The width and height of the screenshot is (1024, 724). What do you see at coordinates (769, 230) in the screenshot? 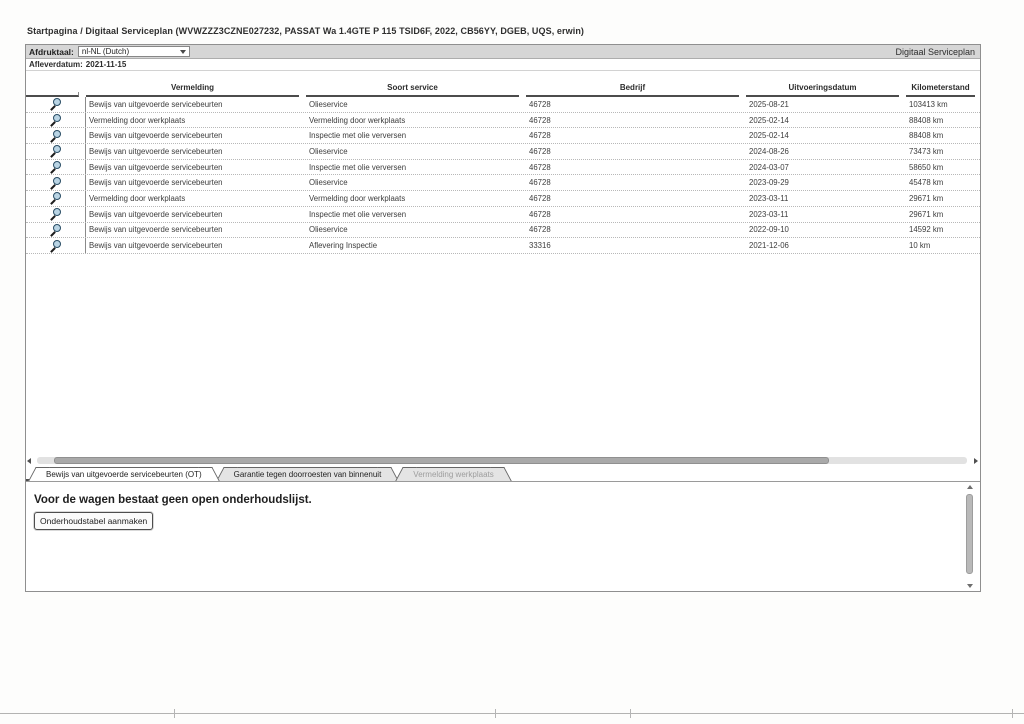
I see `cell-uitvoeringsdatum: 2022-09-10` at bounding box center [769, 230].